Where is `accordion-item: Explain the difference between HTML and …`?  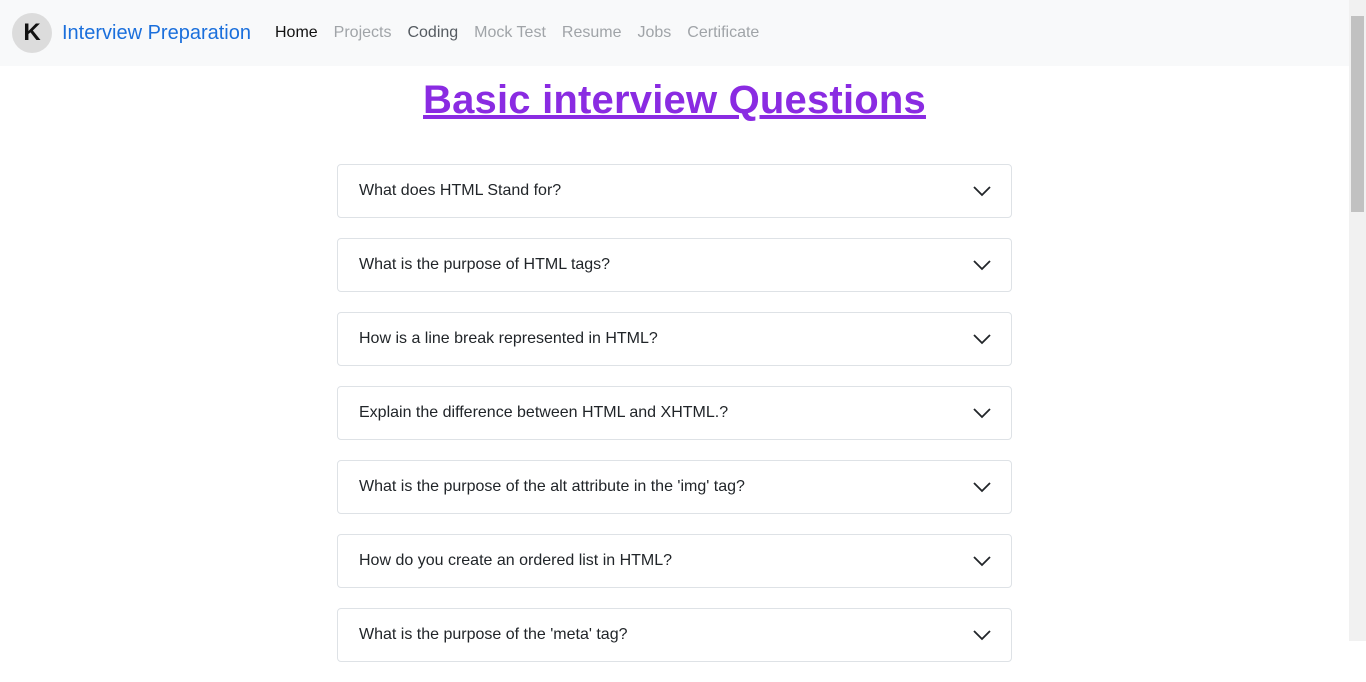
accordion-item: Explain the difference between HTML and … is located at coordinates (674, 413).